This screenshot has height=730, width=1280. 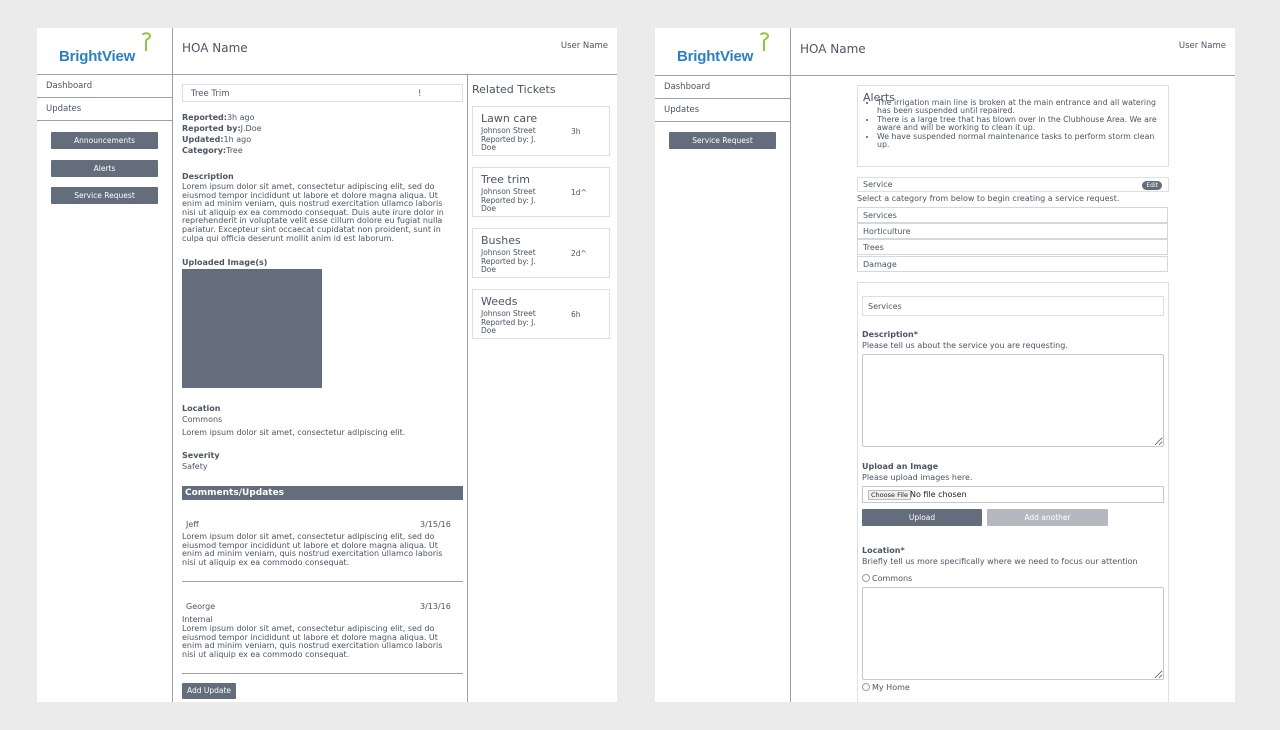 I want to click on priority-flag-icon: !, so click(x=420, y=94).